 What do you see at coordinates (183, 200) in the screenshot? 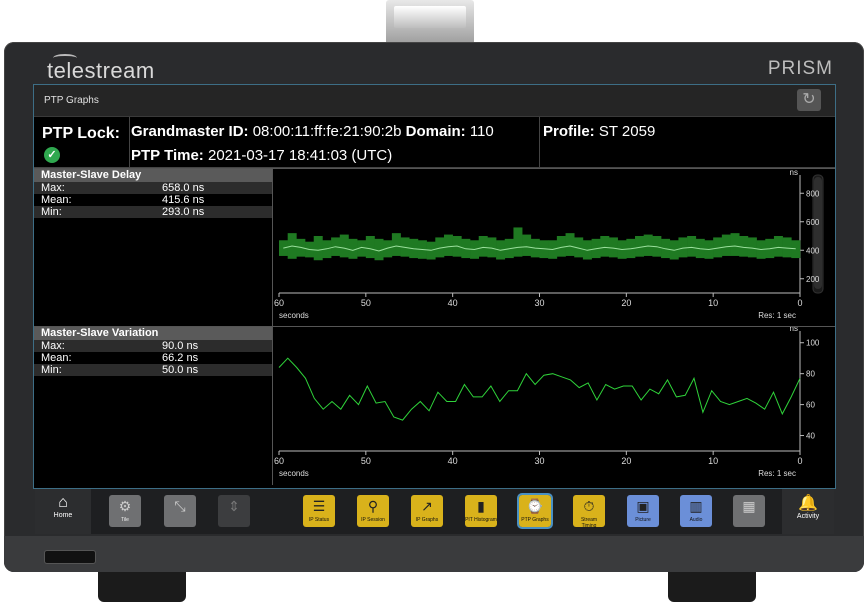
I see `stat-value: 415.6 ns` at bounding box center [183, 200].